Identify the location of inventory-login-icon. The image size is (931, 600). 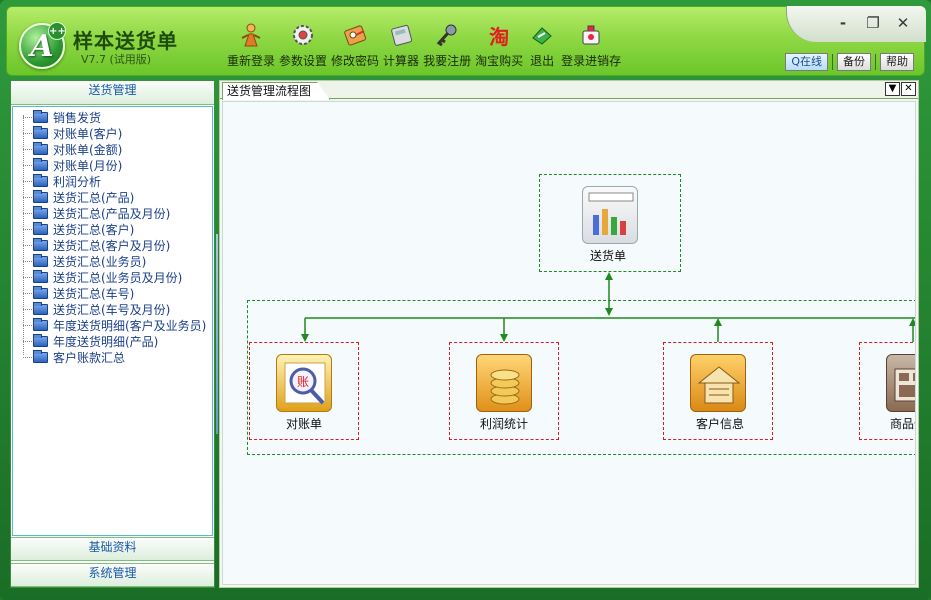
(591, 35).